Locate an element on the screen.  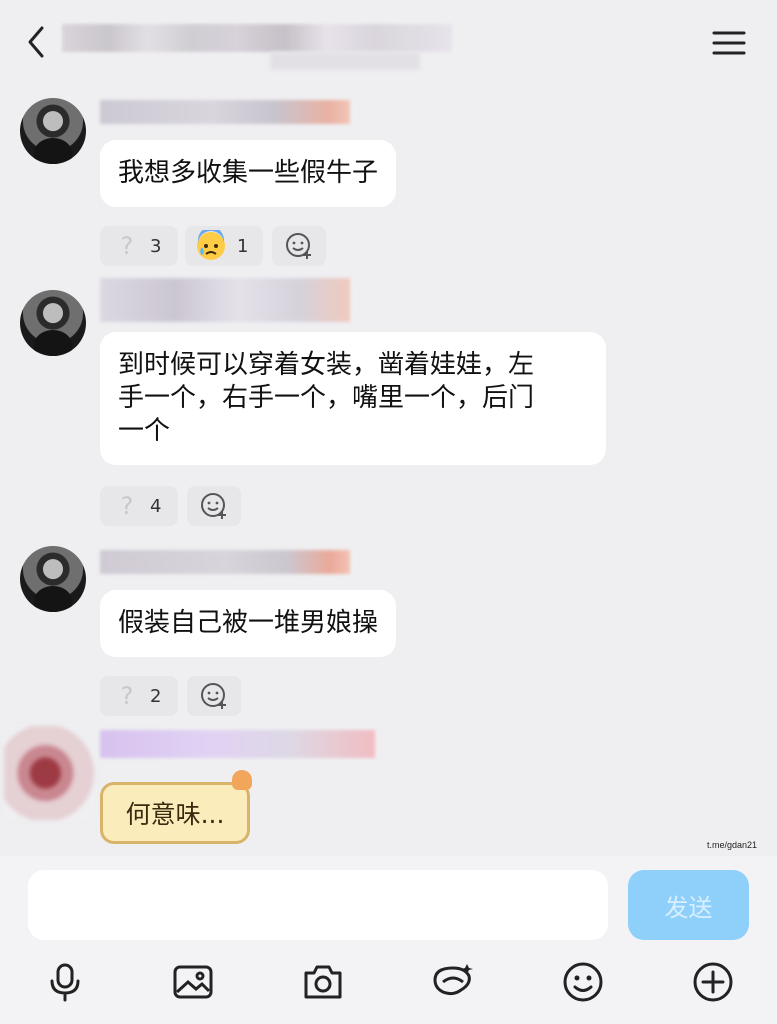
anxious-sweat-emoji is located at coordinates (211, 245).